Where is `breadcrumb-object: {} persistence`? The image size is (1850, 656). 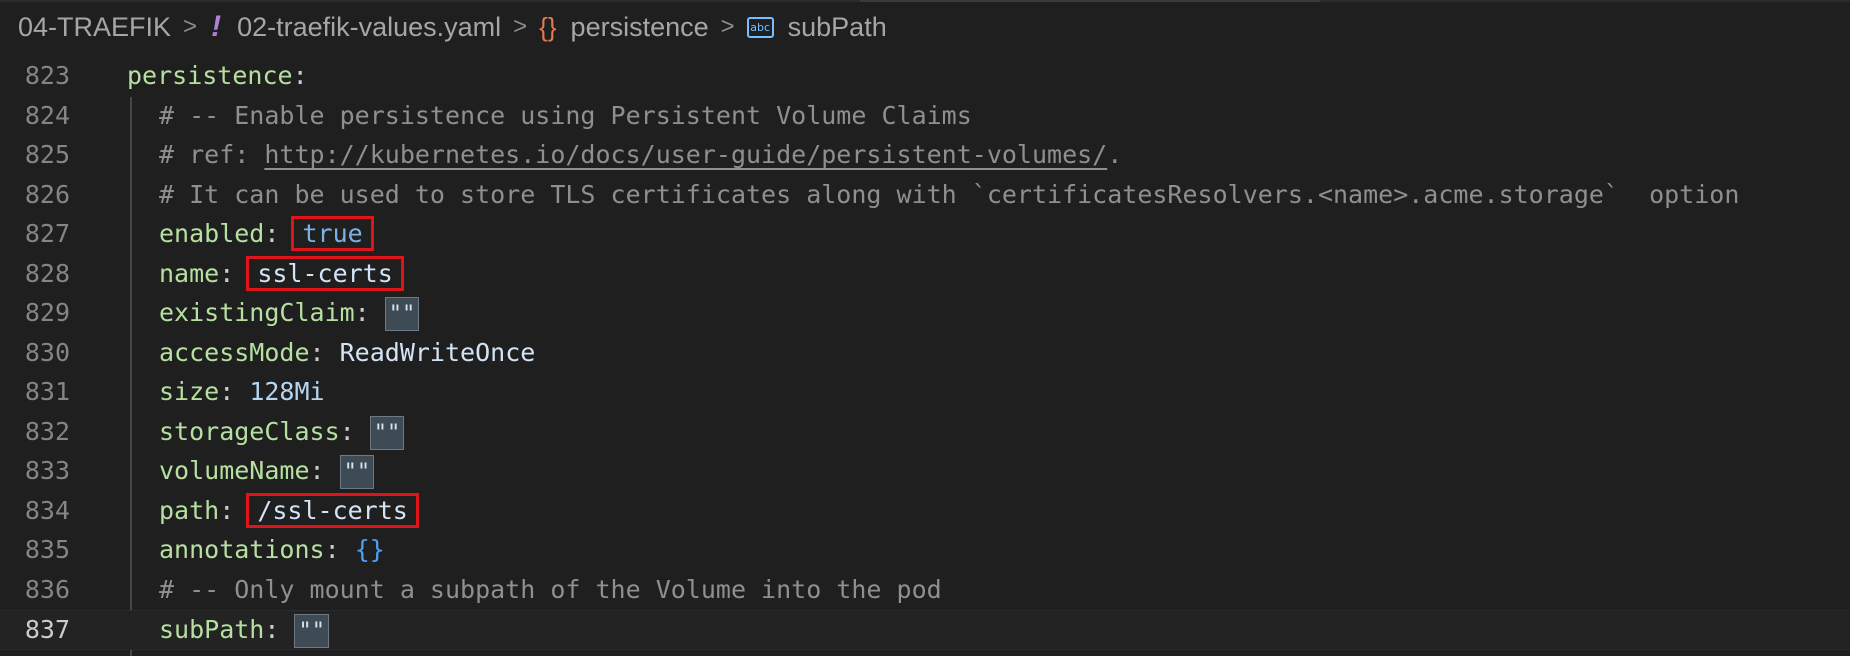 breadcrumb-object: {} persistence is located at coordinates (623, 27).